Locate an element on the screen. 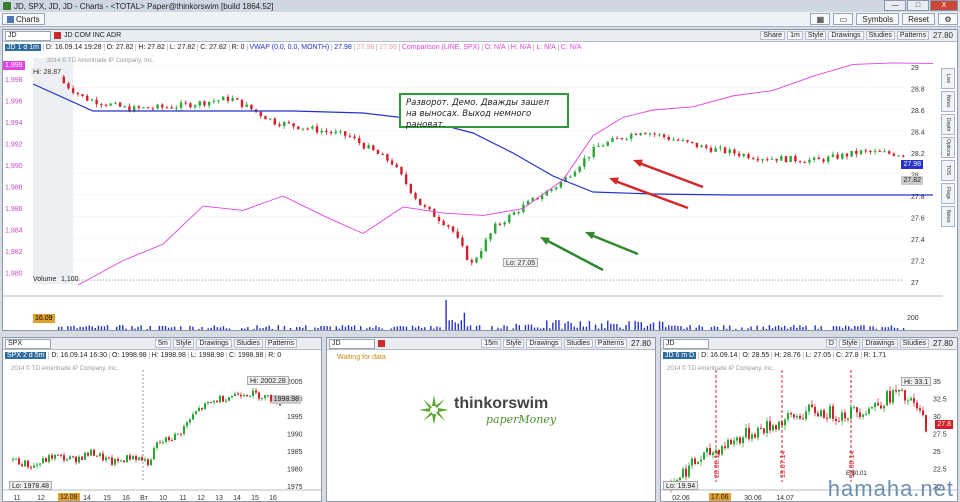 Image resolution: width=960 pixels, height=502 pixels. time-axis-tick: 15 is located at coordinates (107, 498).